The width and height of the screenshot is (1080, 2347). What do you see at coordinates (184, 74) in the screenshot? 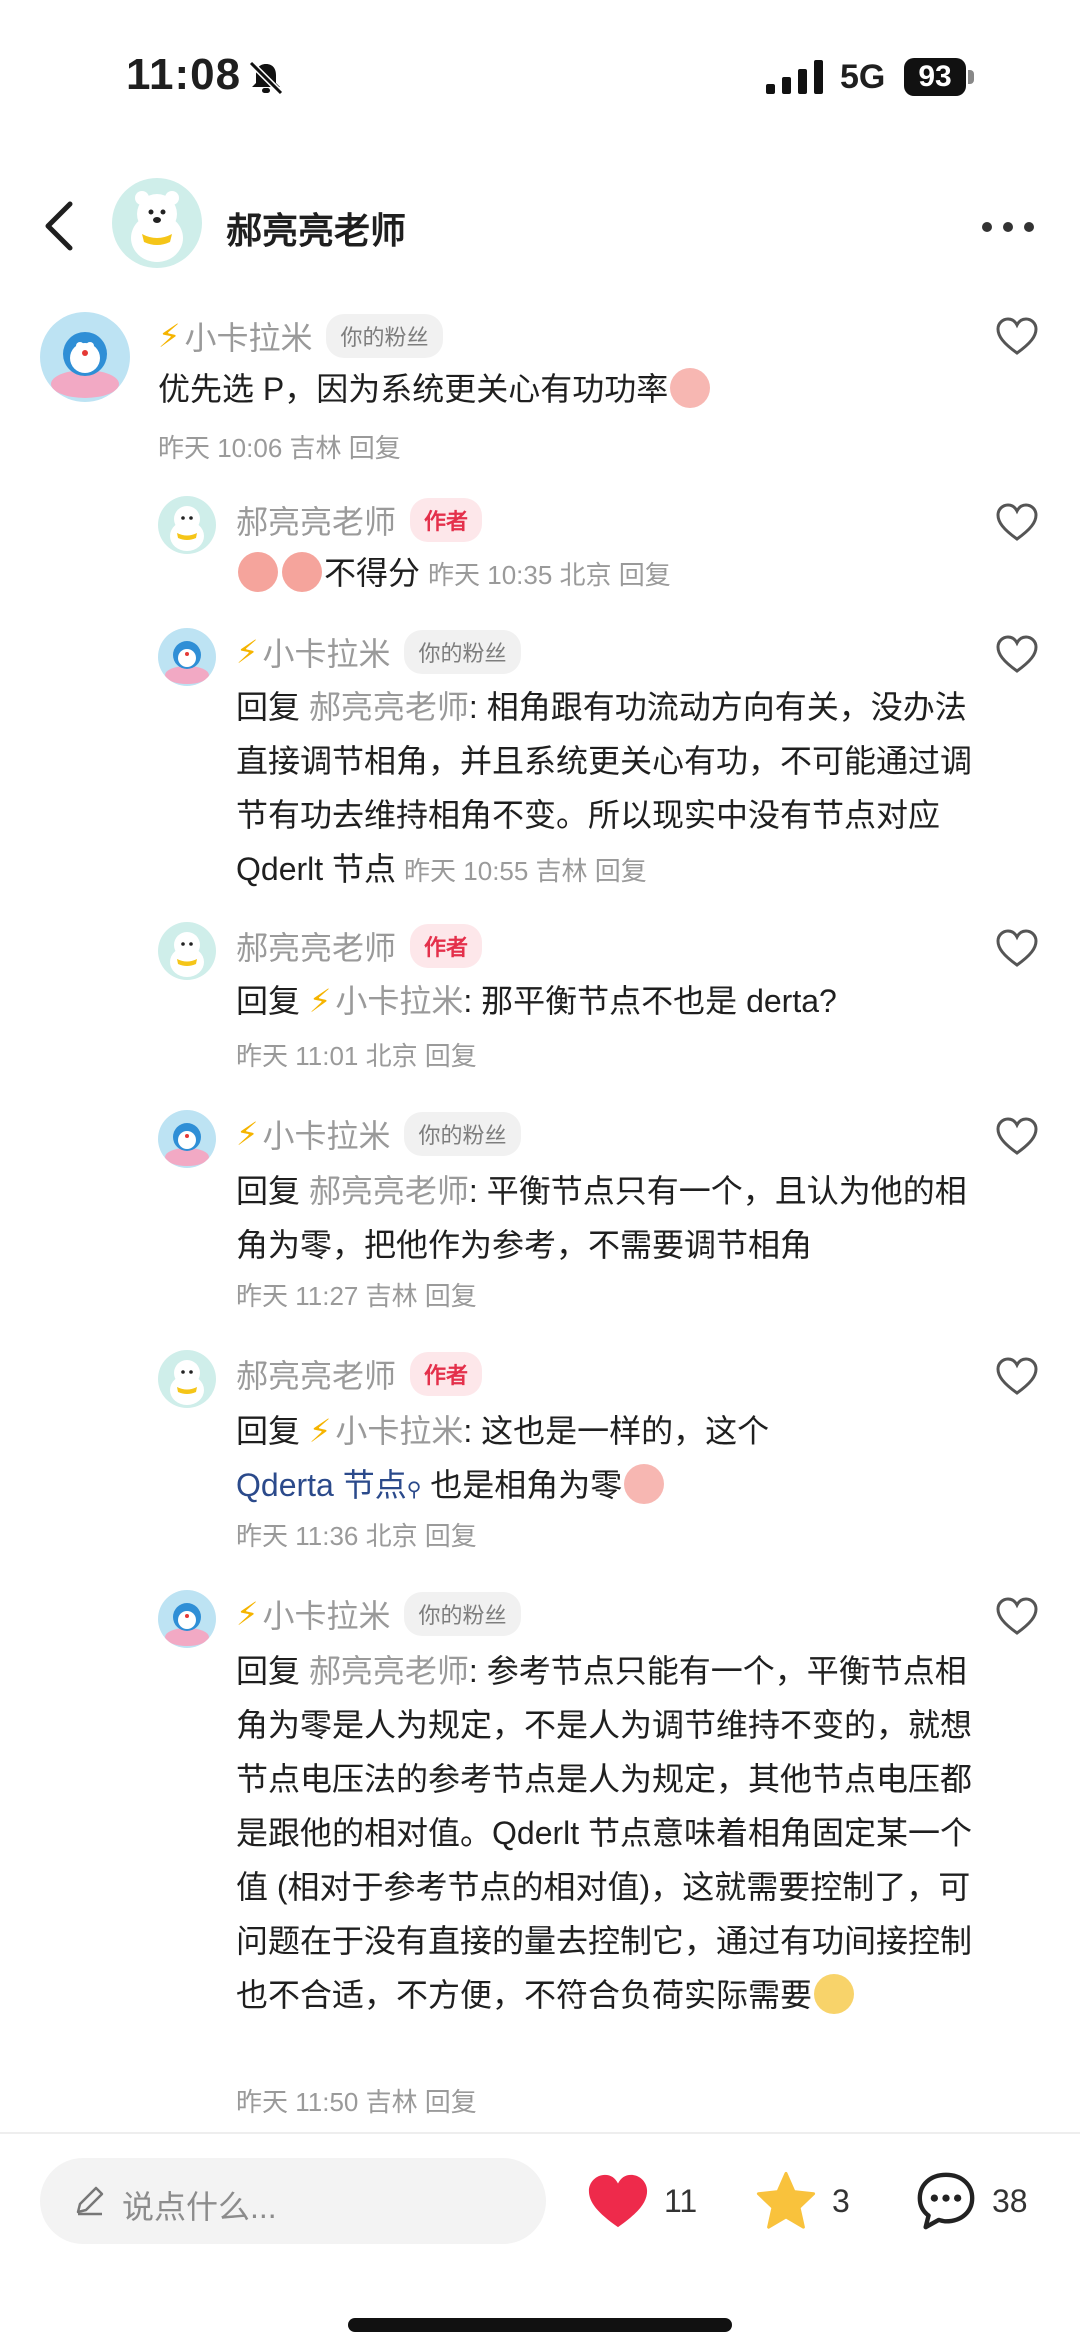
I see `status-time: 11:08` at bounding box center [184, 74].